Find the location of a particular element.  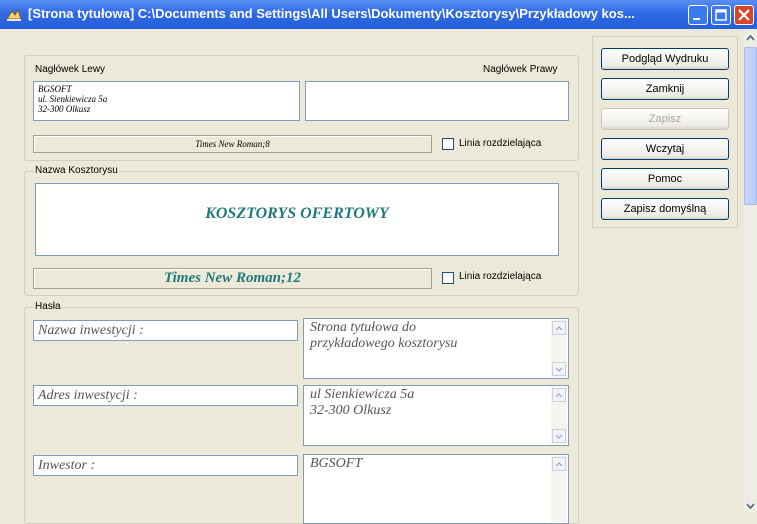

keyword-label: Inwestor : is located at coordinates (67, 465).